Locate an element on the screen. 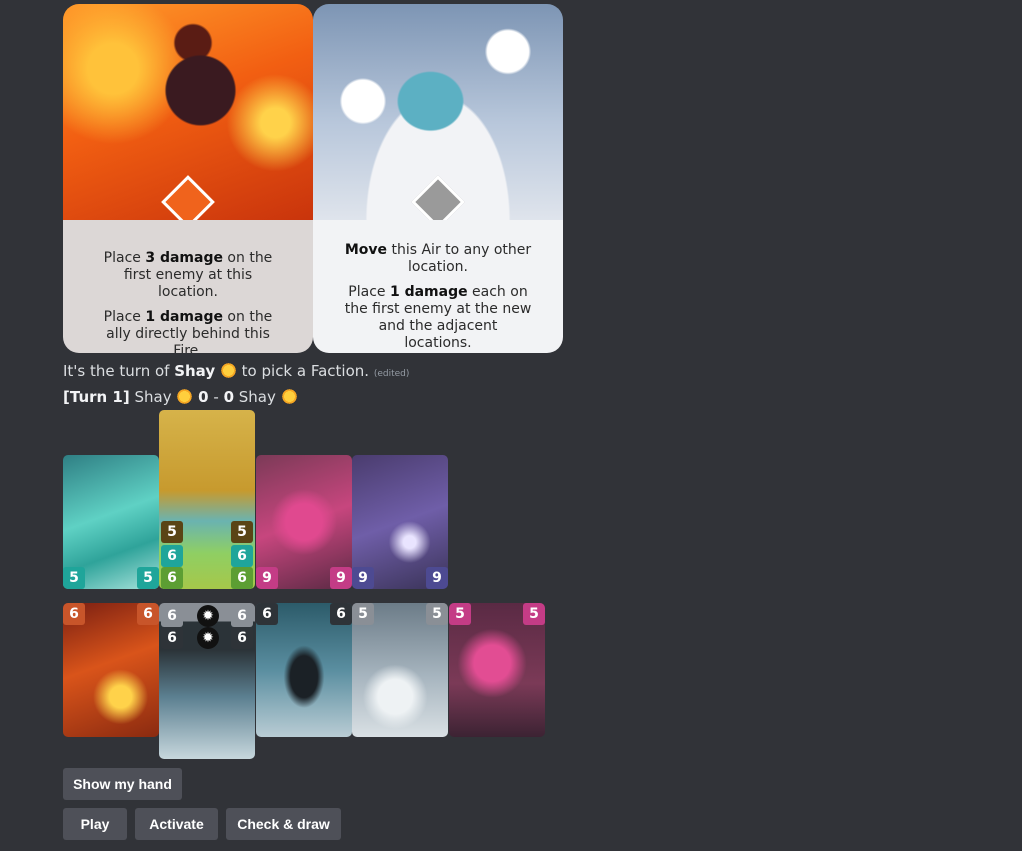 The image size is (1022, 851). earth-card: 5 5 6 6 6 6 is located at coordinates (207, 499).